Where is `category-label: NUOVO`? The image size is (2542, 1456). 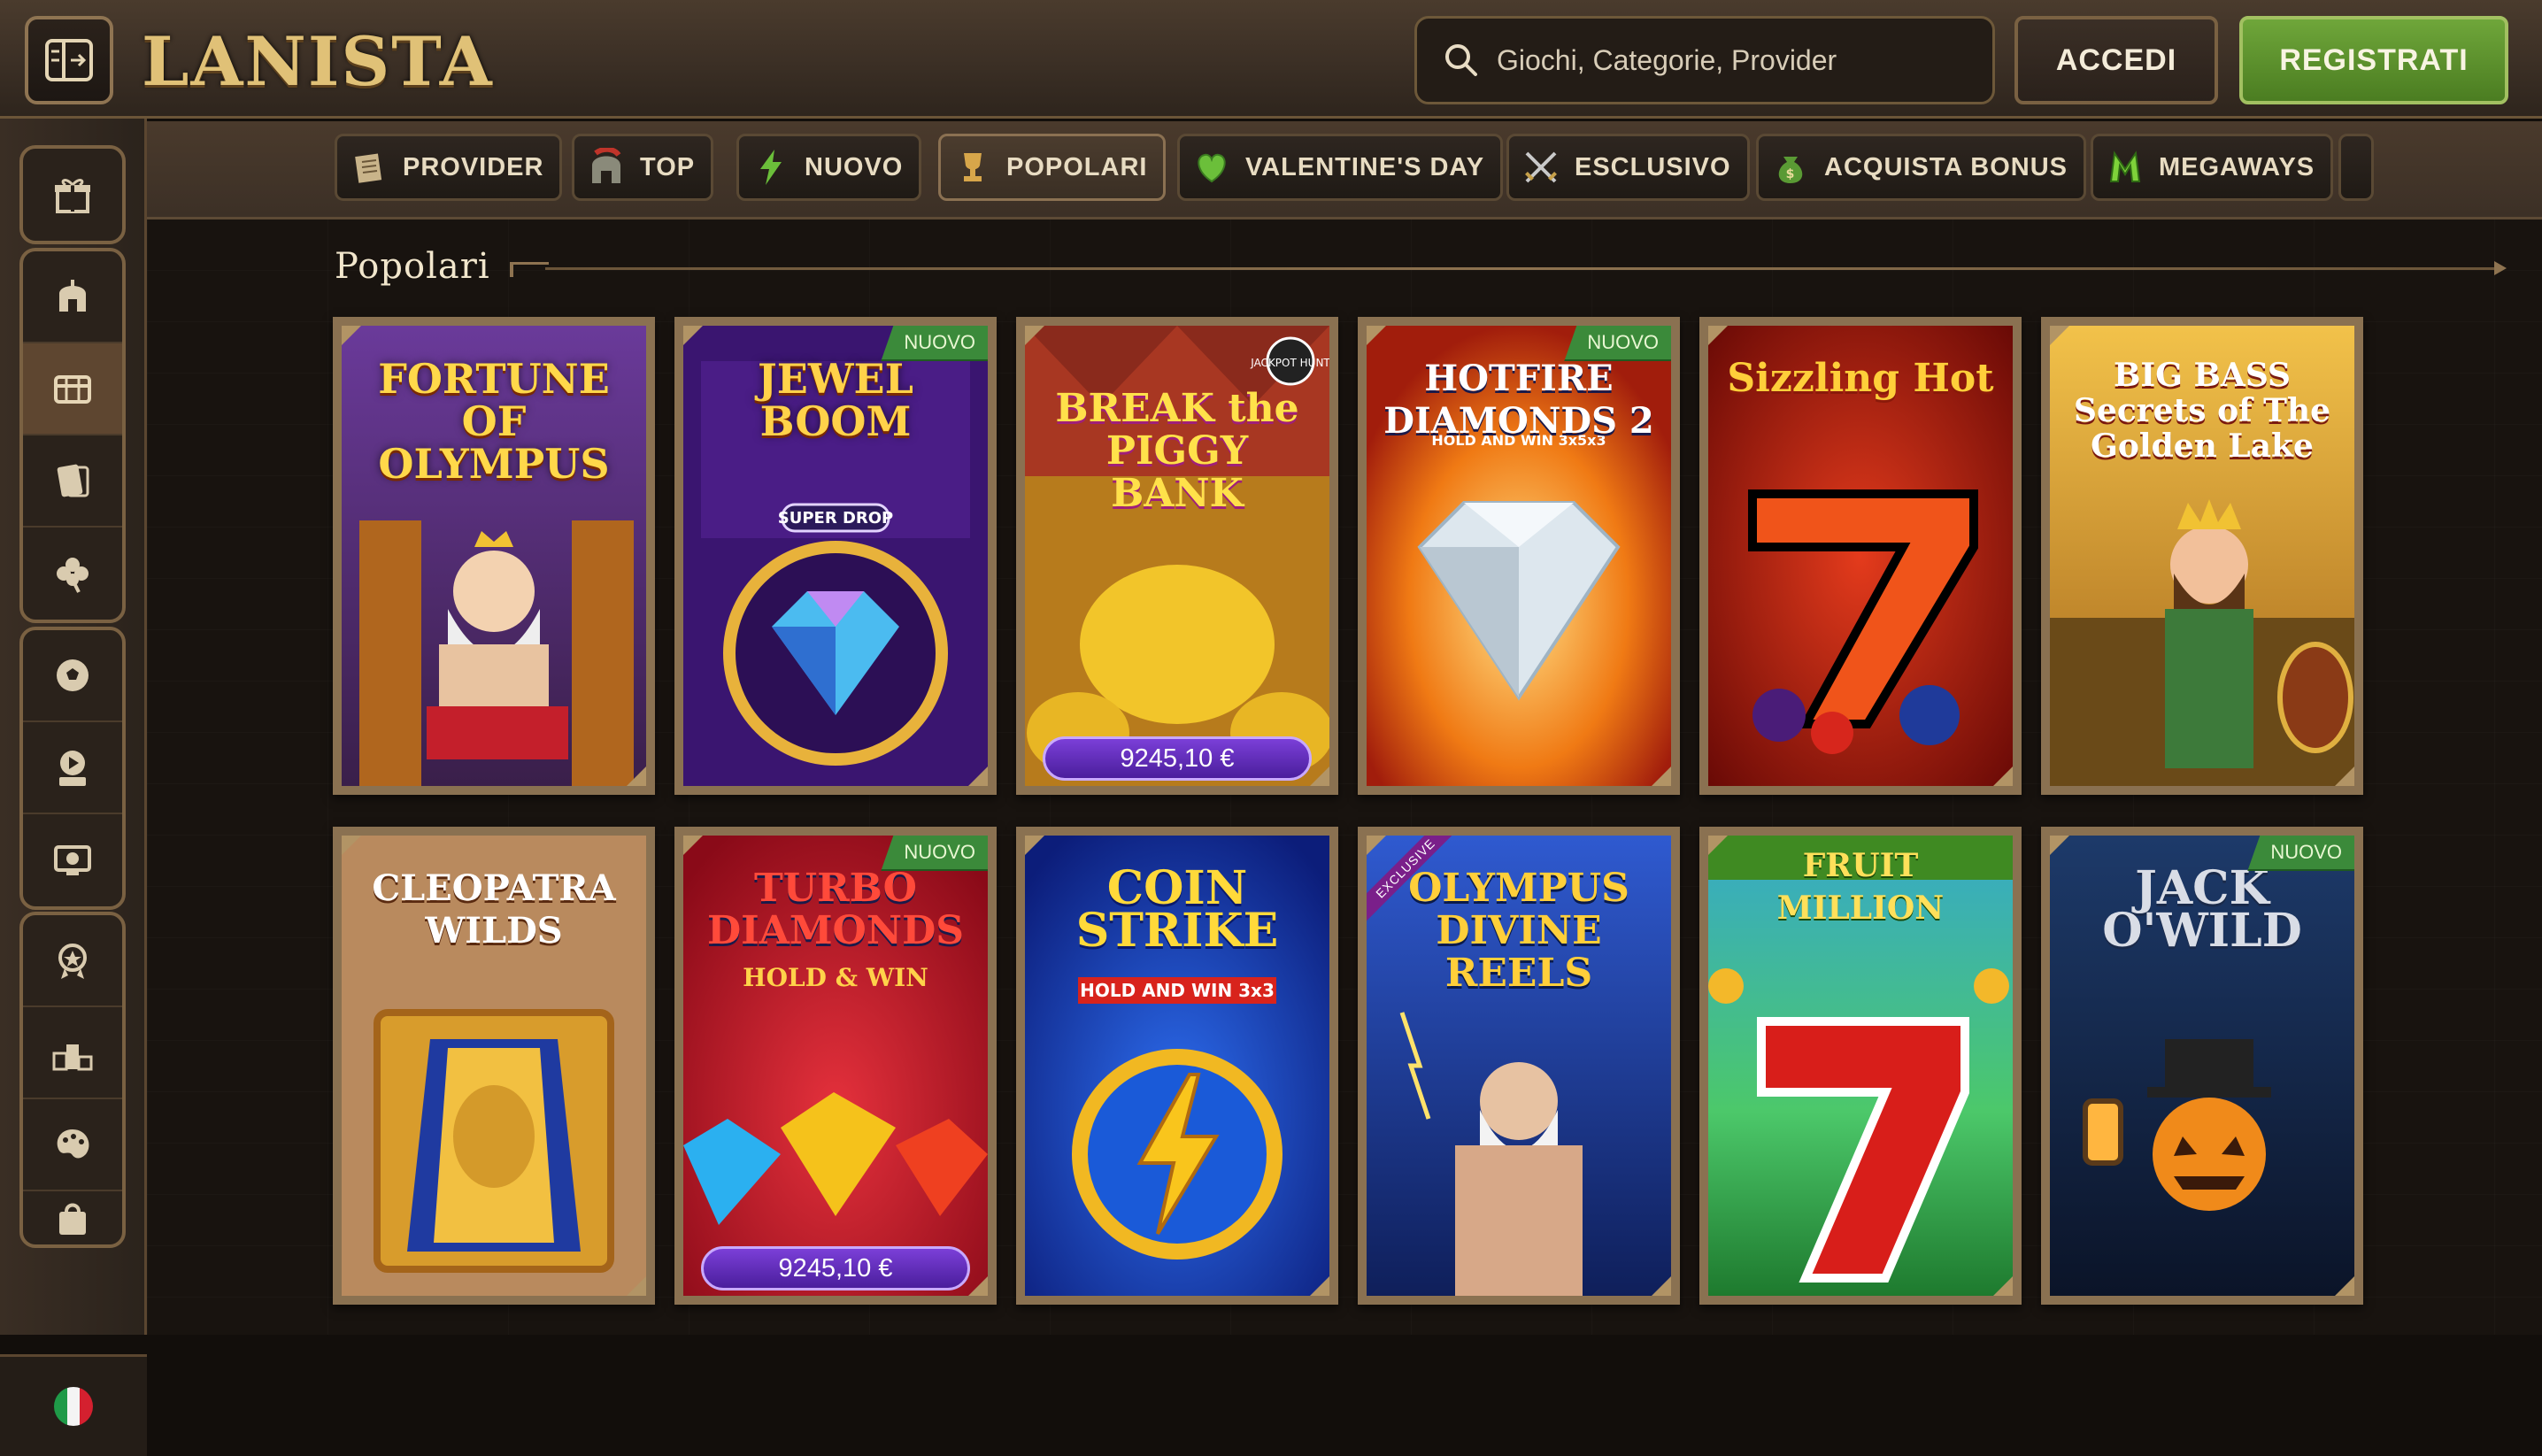 category-label: NUOVO is located at coordinates (854, 166).